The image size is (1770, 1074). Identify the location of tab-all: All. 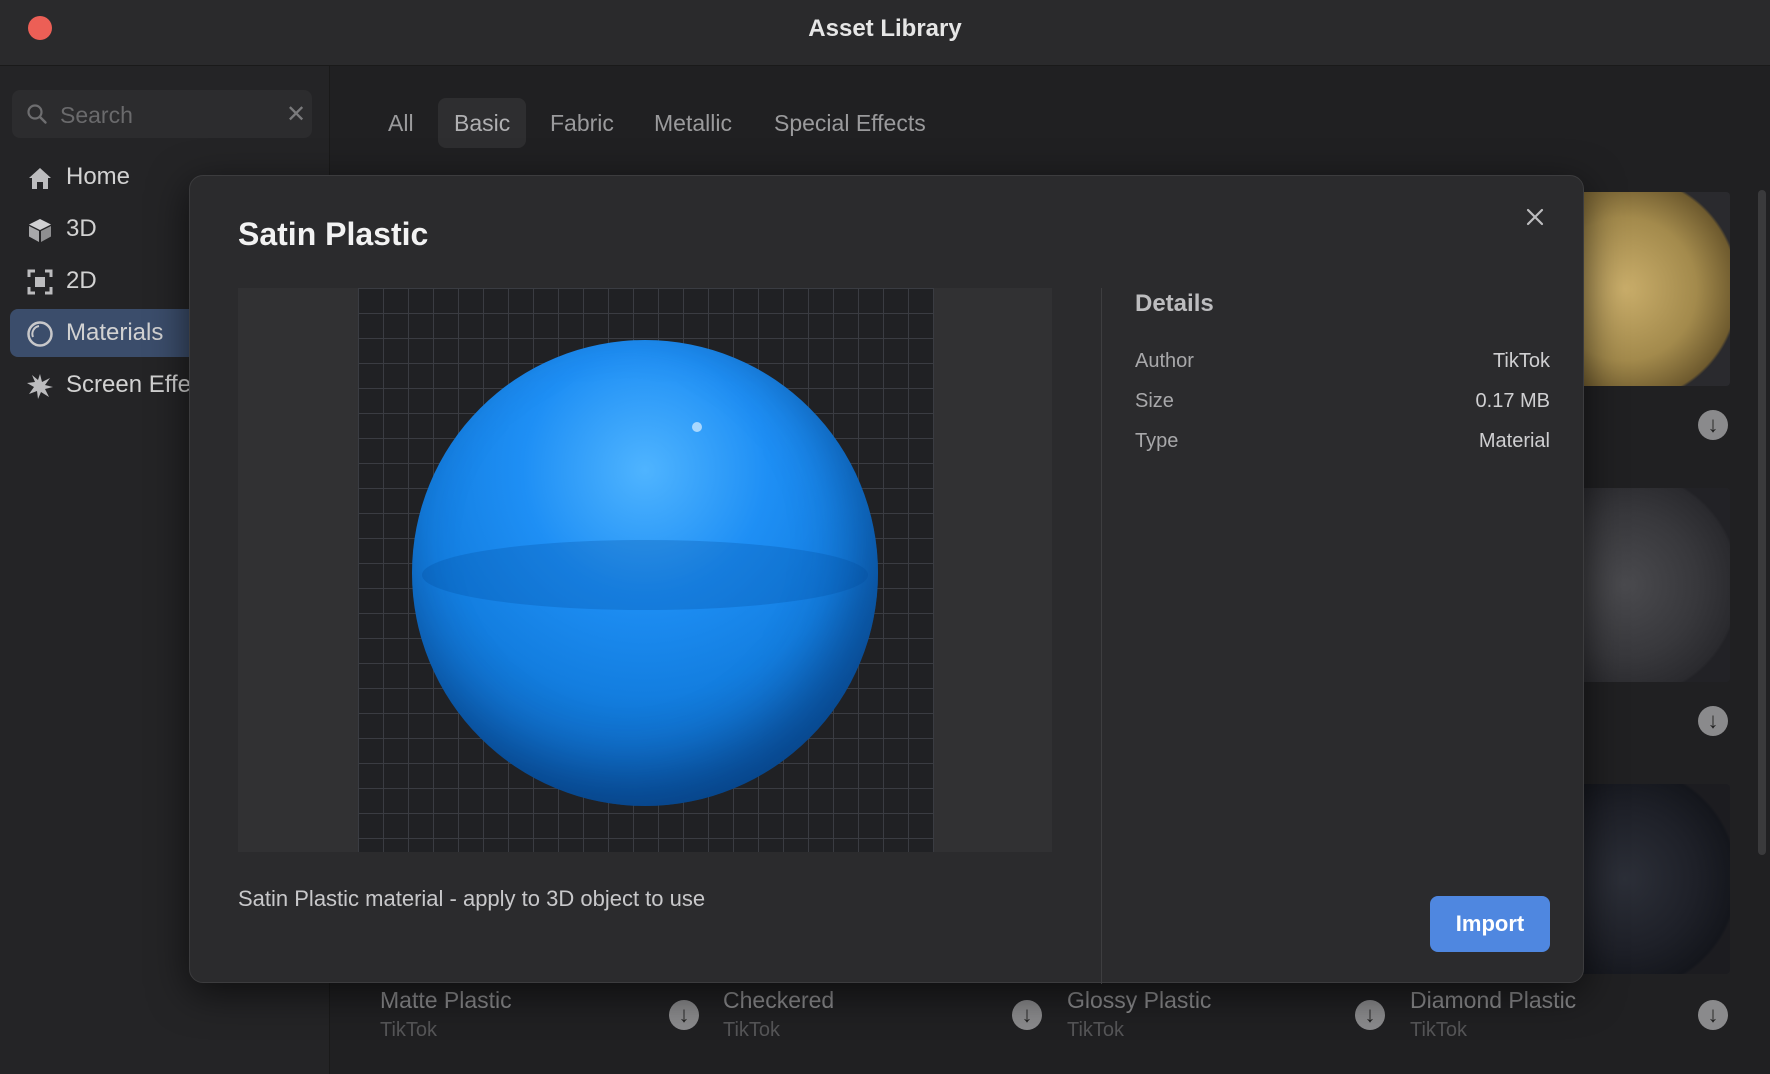
(401, 123).